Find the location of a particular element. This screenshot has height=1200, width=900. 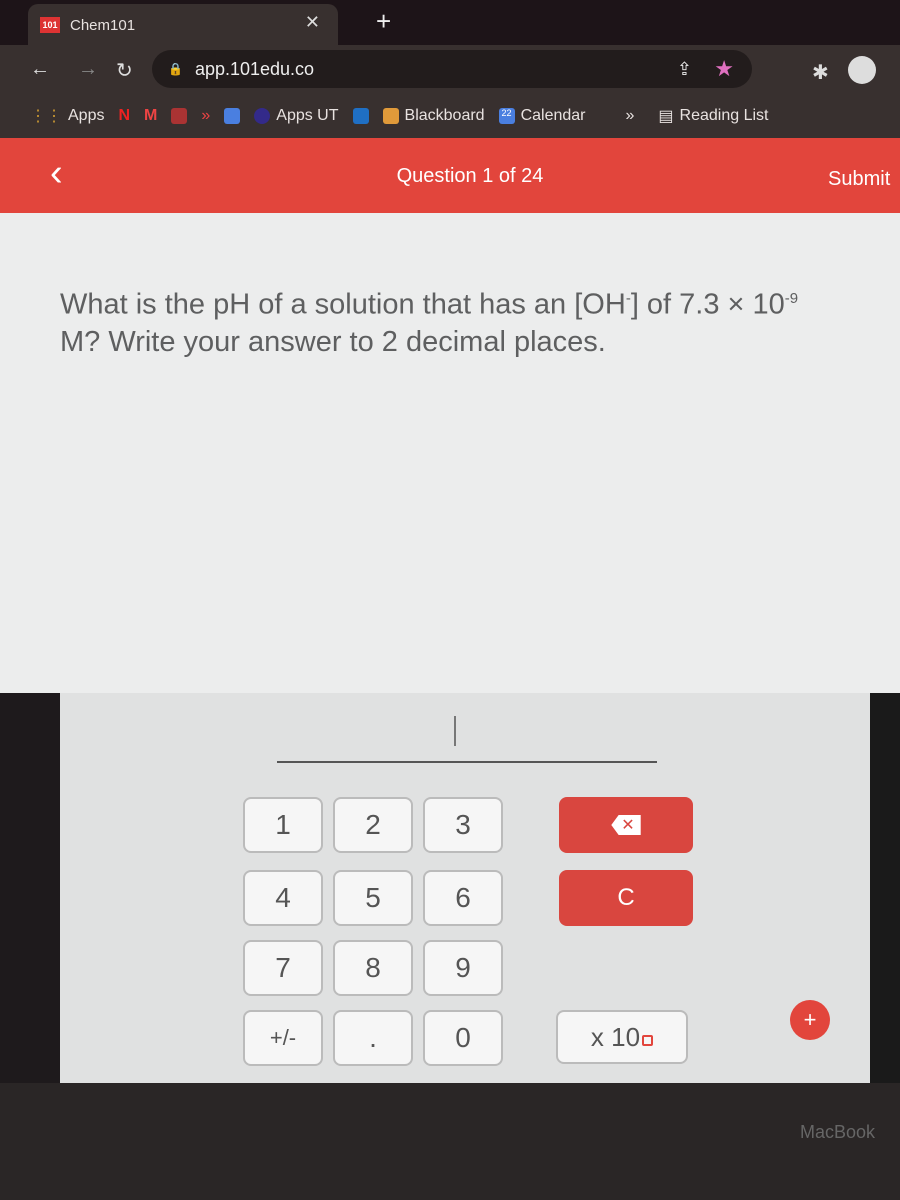

backspace-button: ✕ is located at coordinates (626, 825).